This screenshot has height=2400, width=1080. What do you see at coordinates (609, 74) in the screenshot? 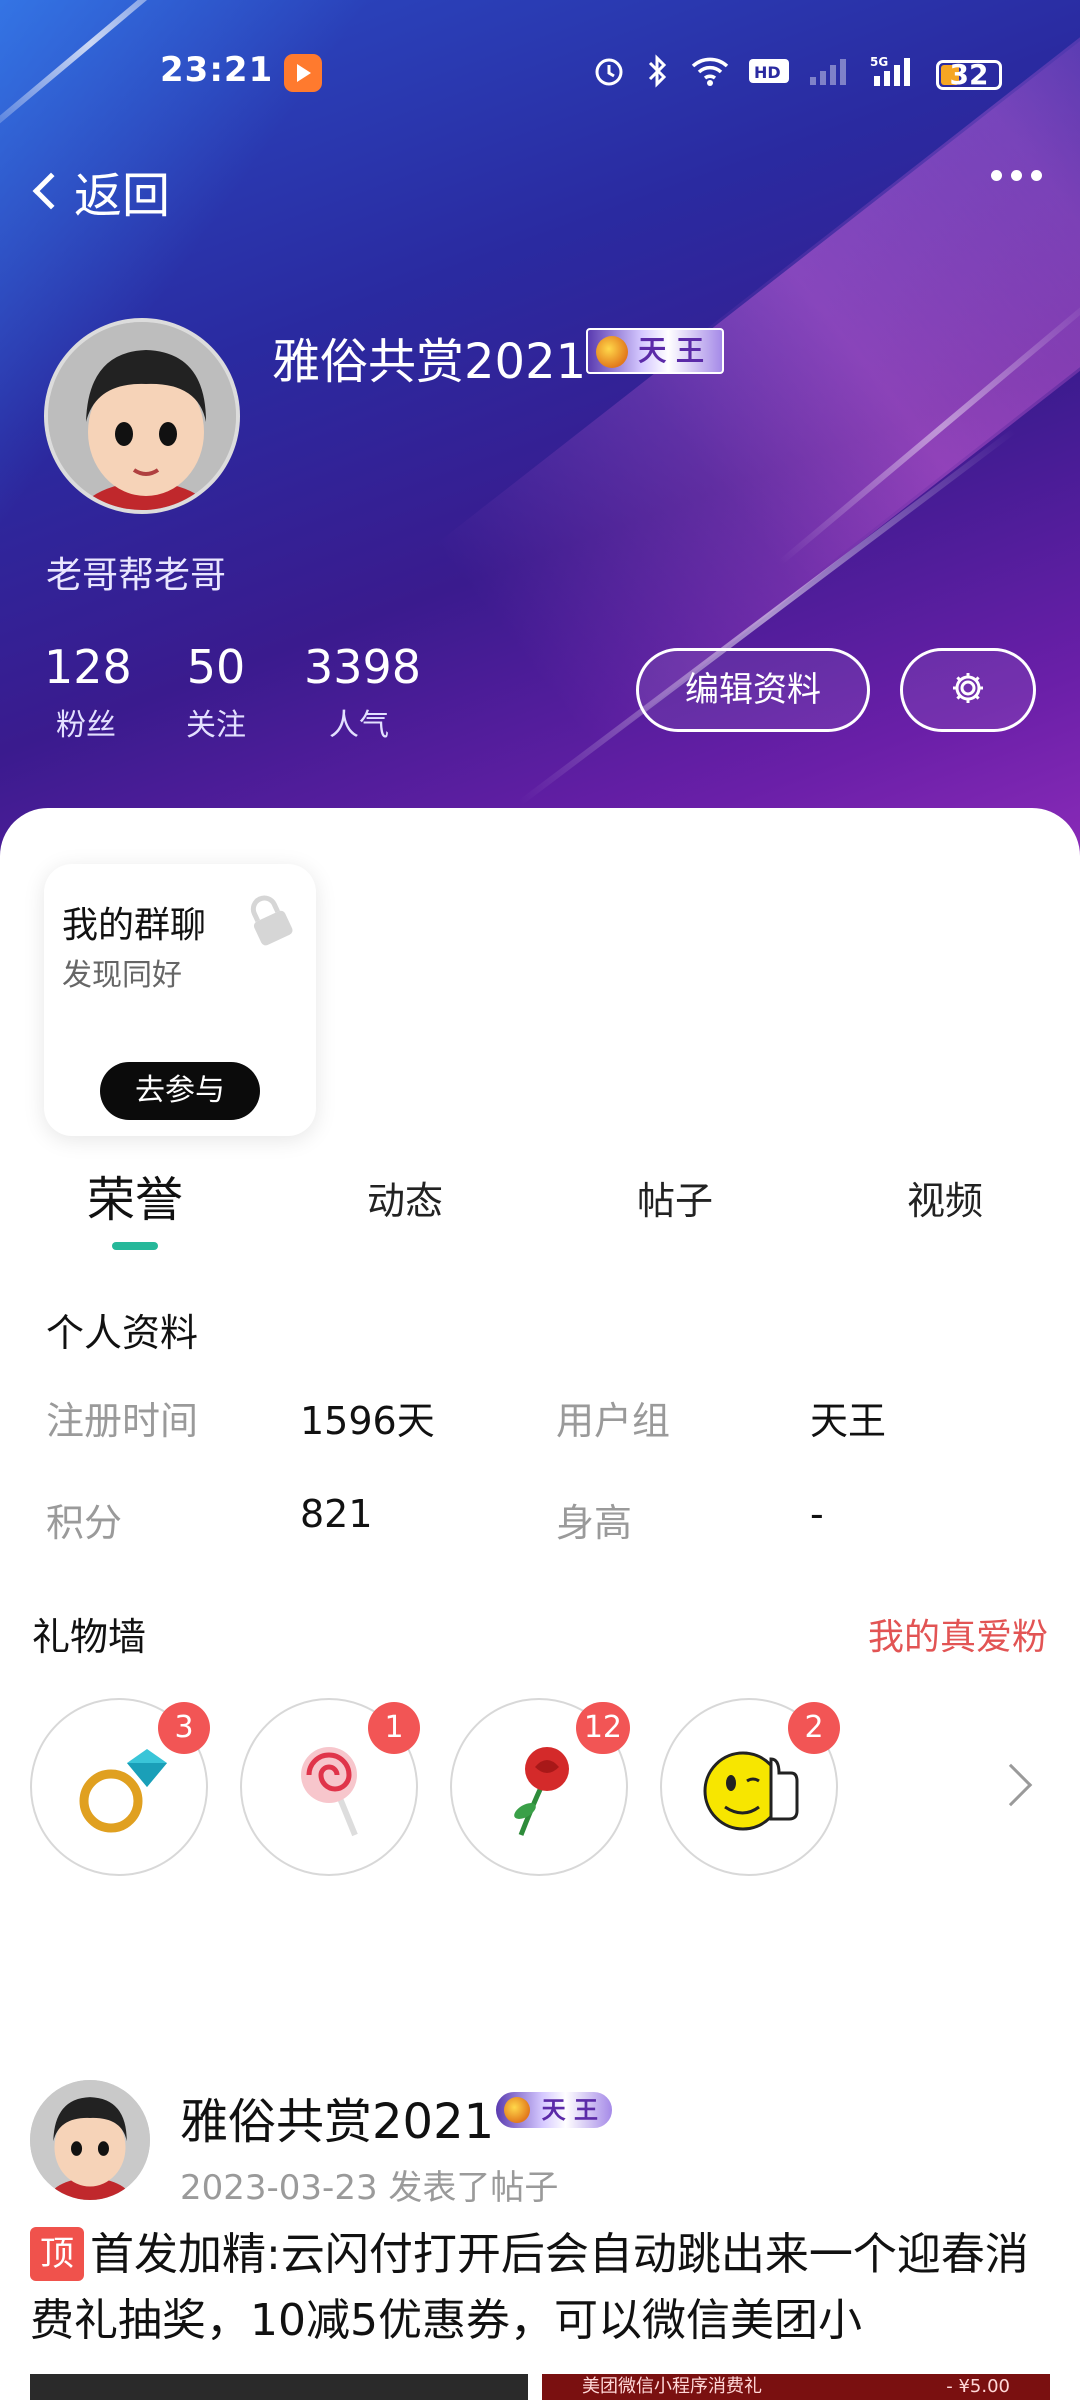
I see `alarm-icon` at bounding box center [609, 74].